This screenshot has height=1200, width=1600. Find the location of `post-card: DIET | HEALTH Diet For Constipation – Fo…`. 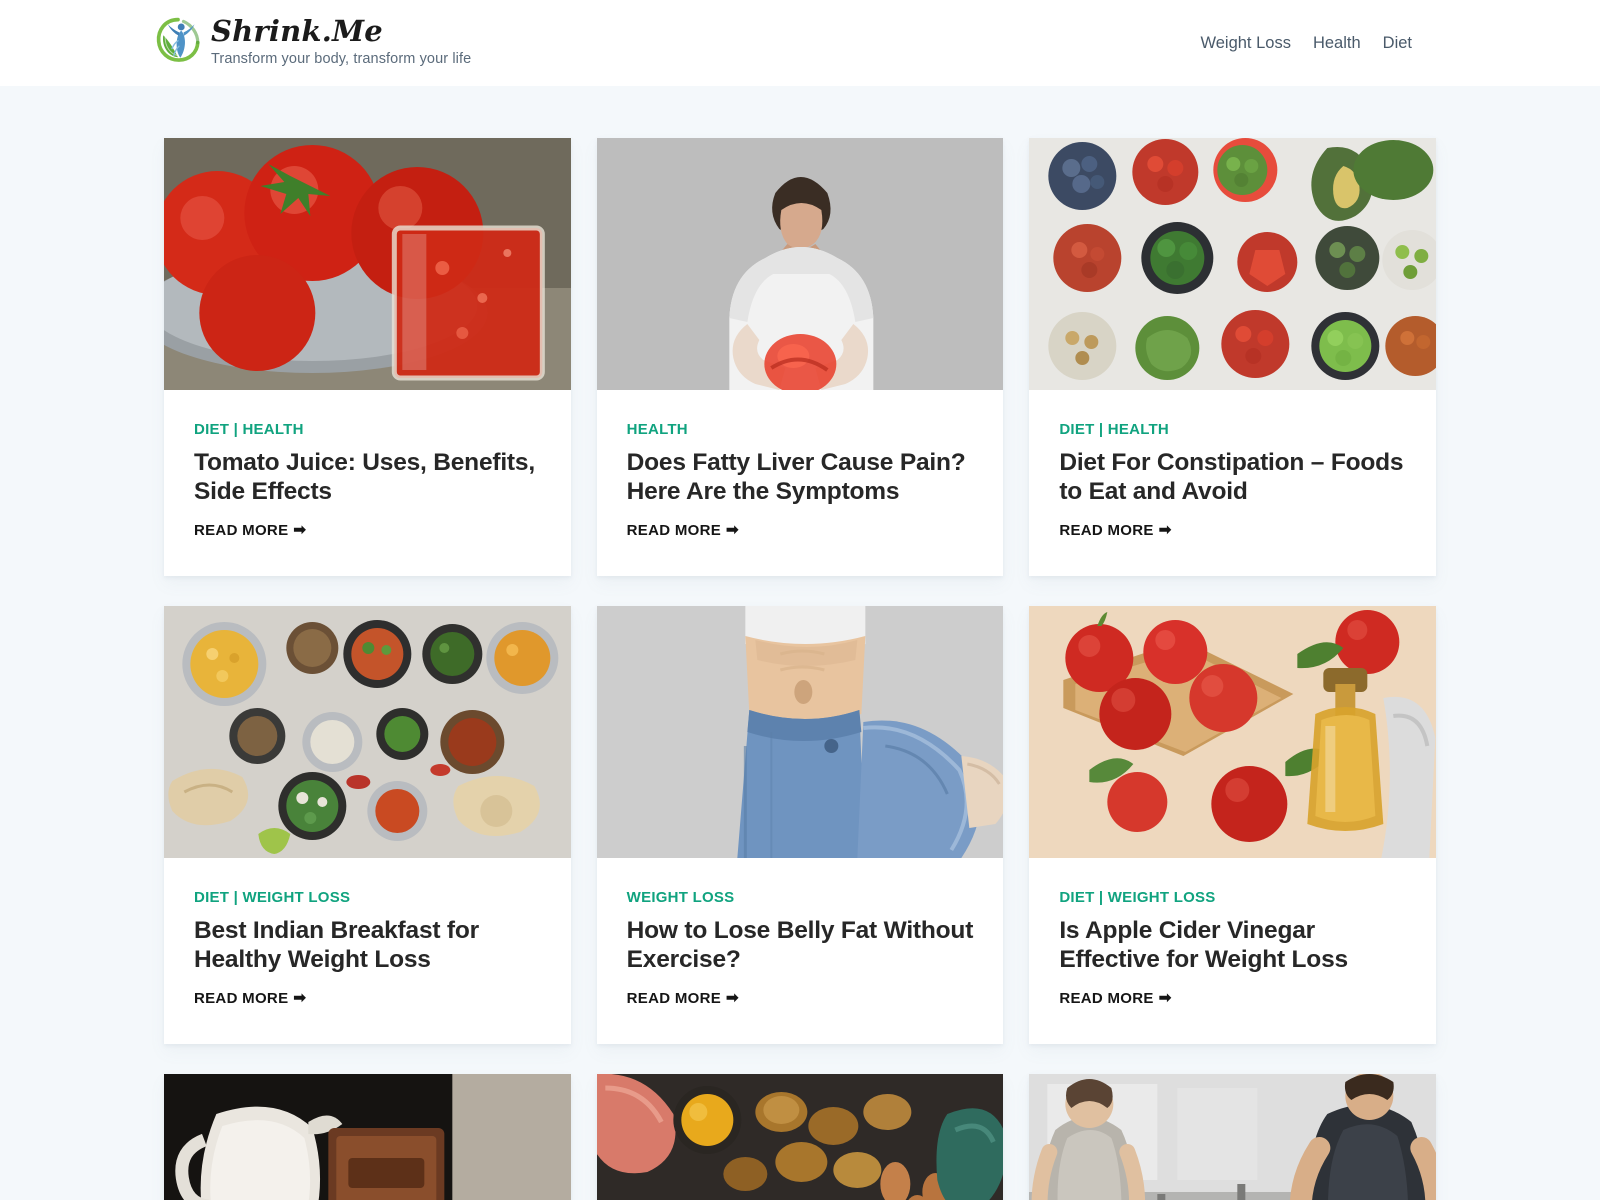

post-card: DIET | HEALTH Diet For Constipation – Fo… is located at coordinates (1232, 357).